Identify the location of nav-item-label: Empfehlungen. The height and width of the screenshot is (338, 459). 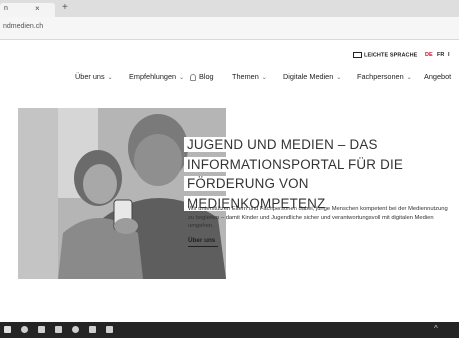
(153, 76).